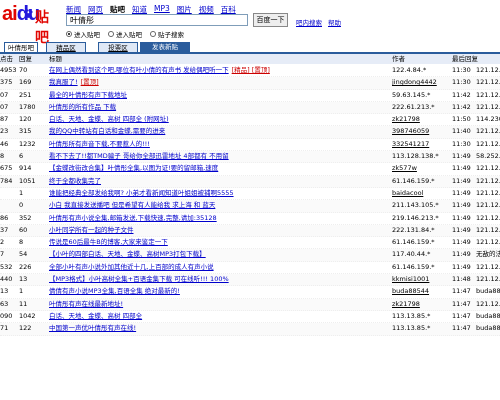 The image size is (500, 400). What do you see at coordinates (157, 20) in the screenshot?
I see `search-input: 叶倩彤` at bounding box center [157, 20].